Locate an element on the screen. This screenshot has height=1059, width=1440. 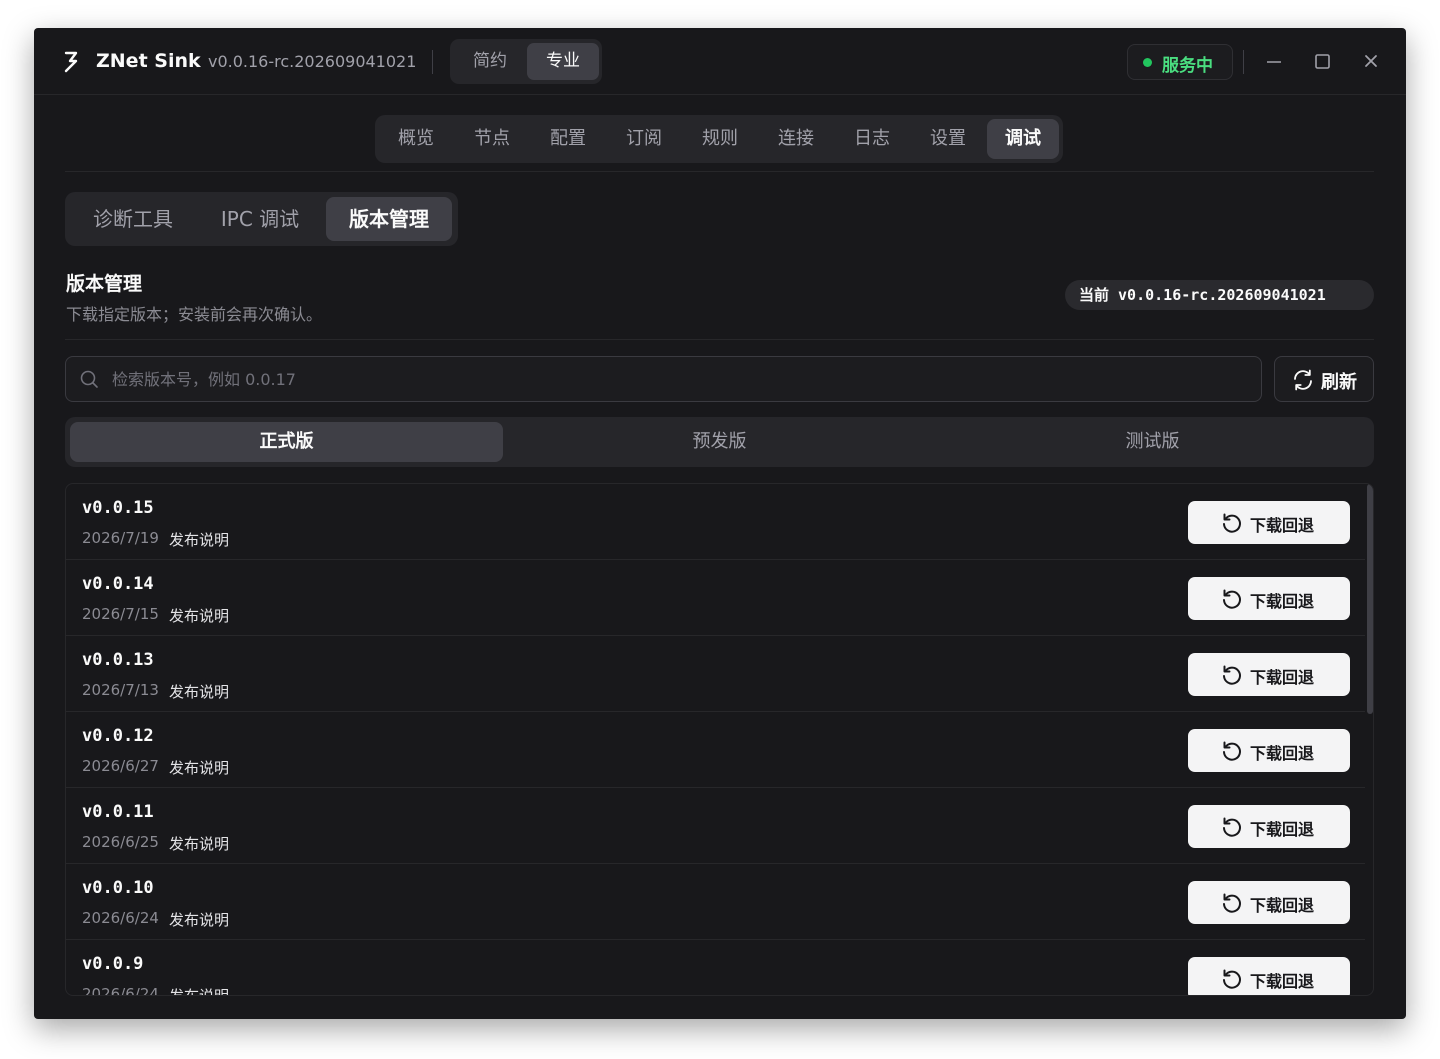
tab-logs: 日志 is located at coordinates (872, 139).